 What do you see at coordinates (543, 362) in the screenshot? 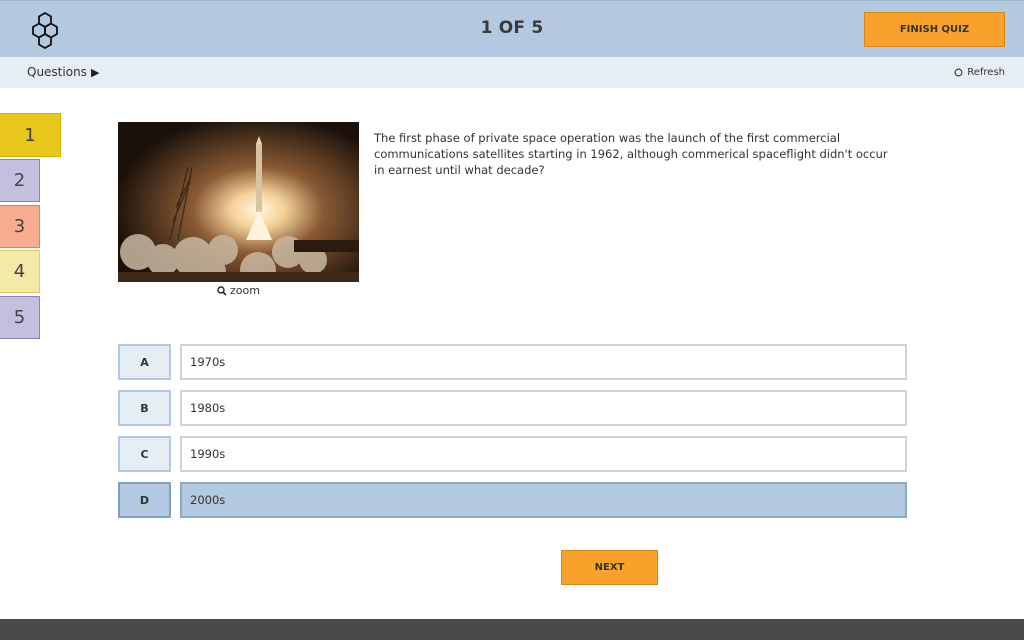
I see `answer-text: 1970s` at bounding box center [543, 362].